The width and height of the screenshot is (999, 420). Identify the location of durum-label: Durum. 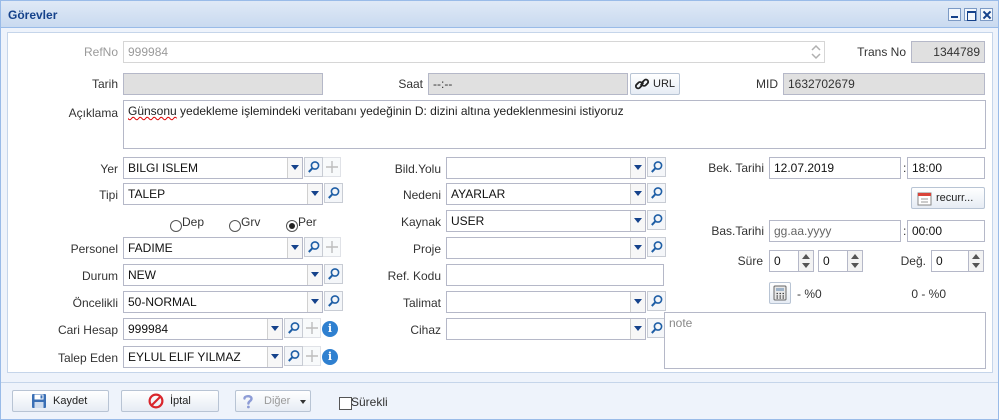
(99, 276).